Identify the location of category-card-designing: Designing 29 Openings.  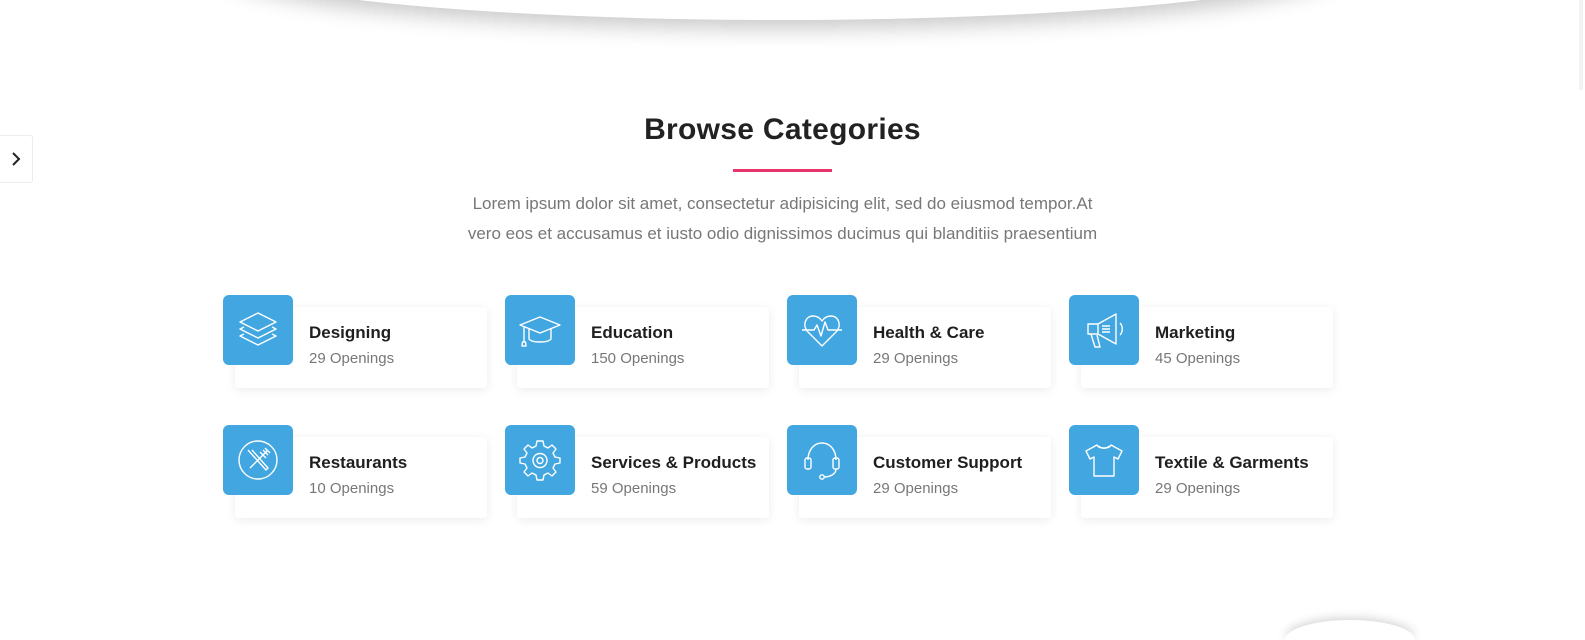
(355, 344).